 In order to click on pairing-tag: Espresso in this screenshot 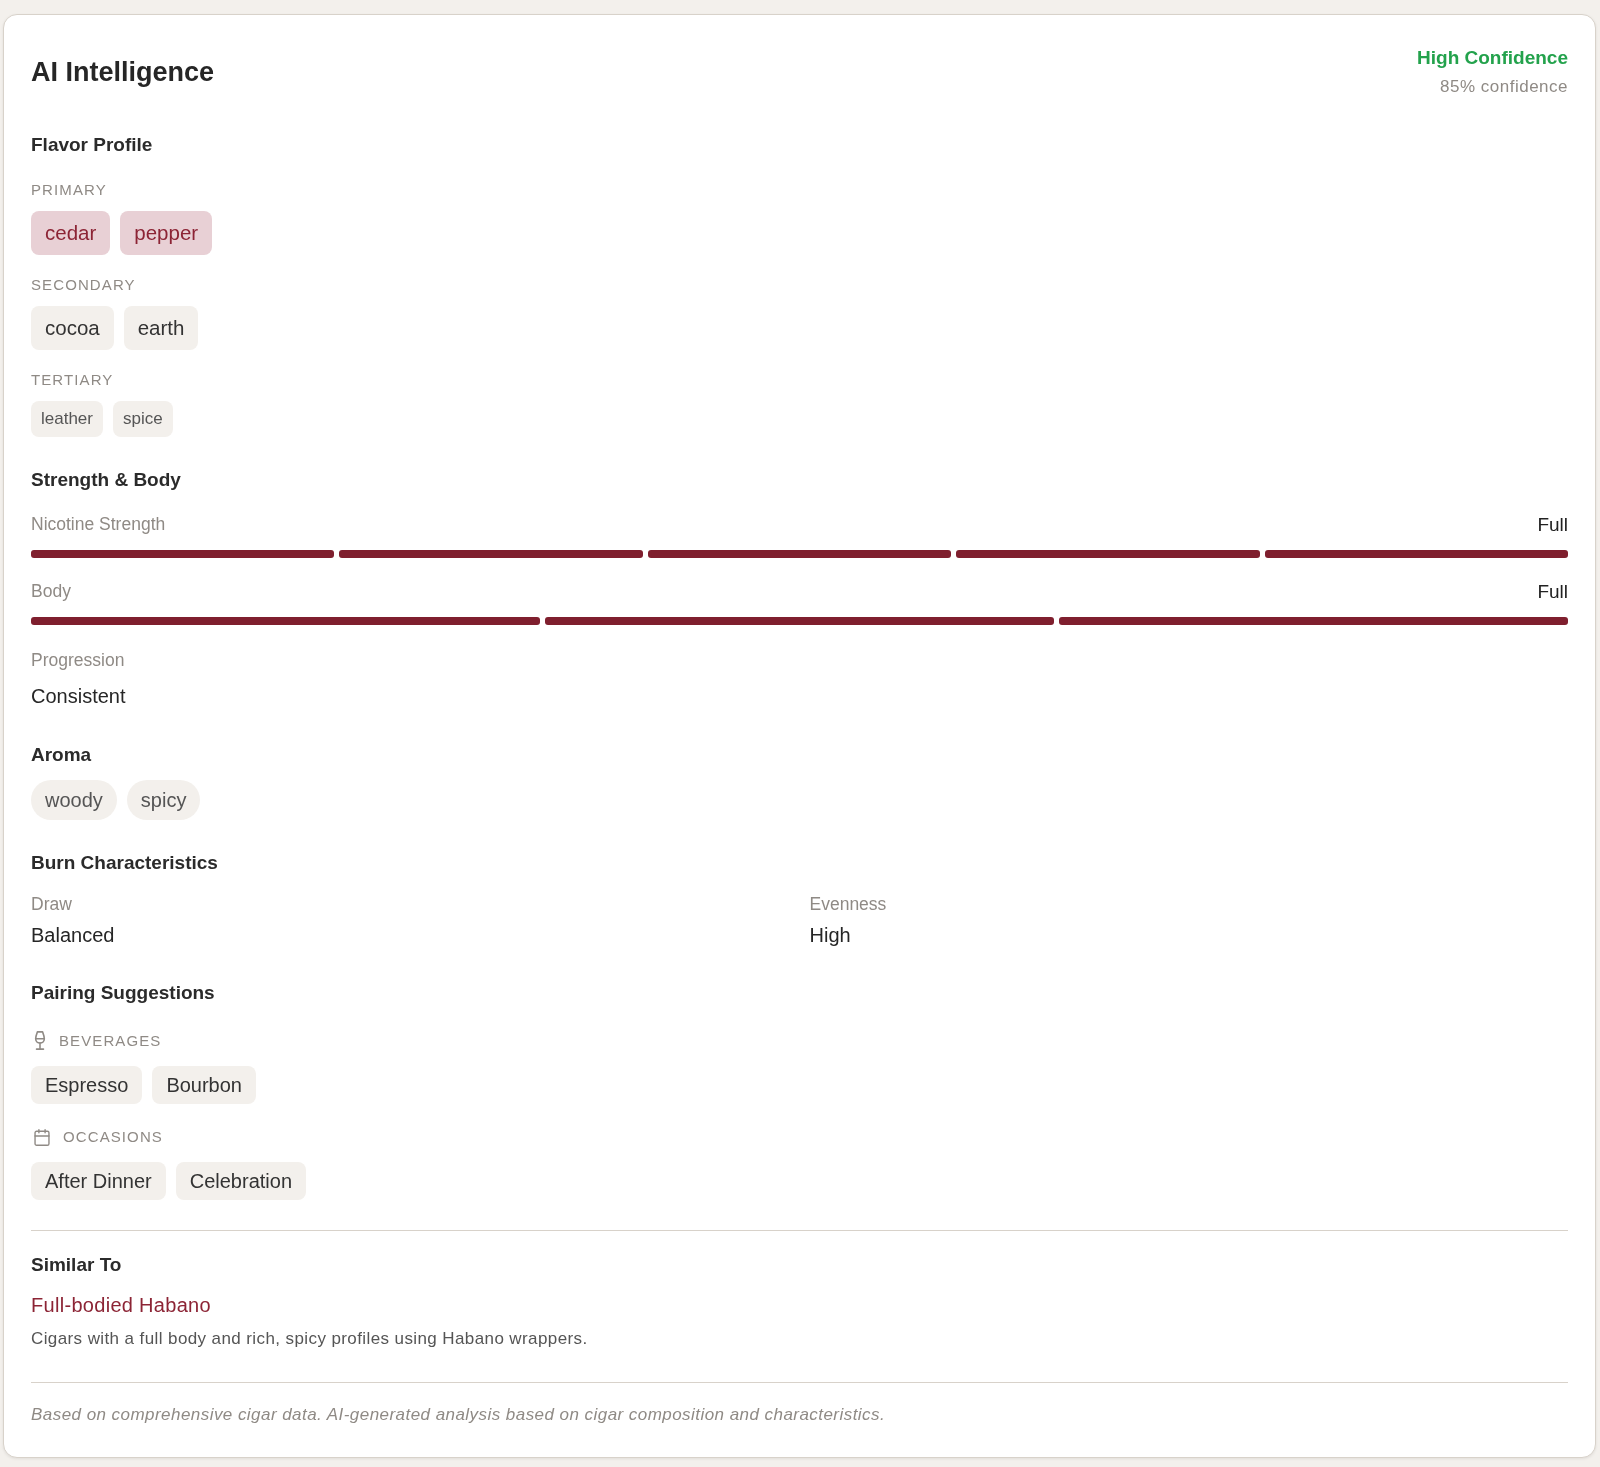, I will do `click(87, 1085)`.